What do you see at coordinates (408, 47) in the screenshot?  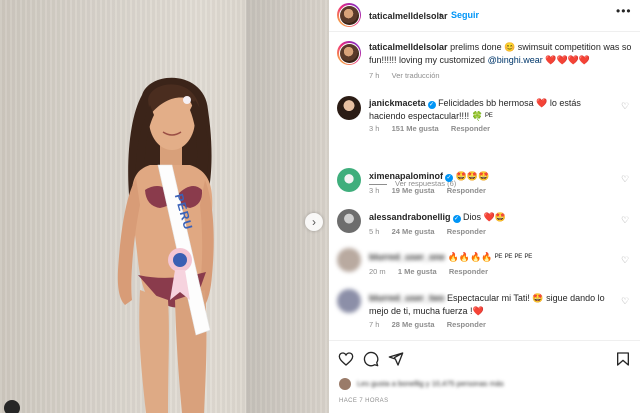 I see `caption-username: taticalmelldelsolar` at bounding box center [408, 47].